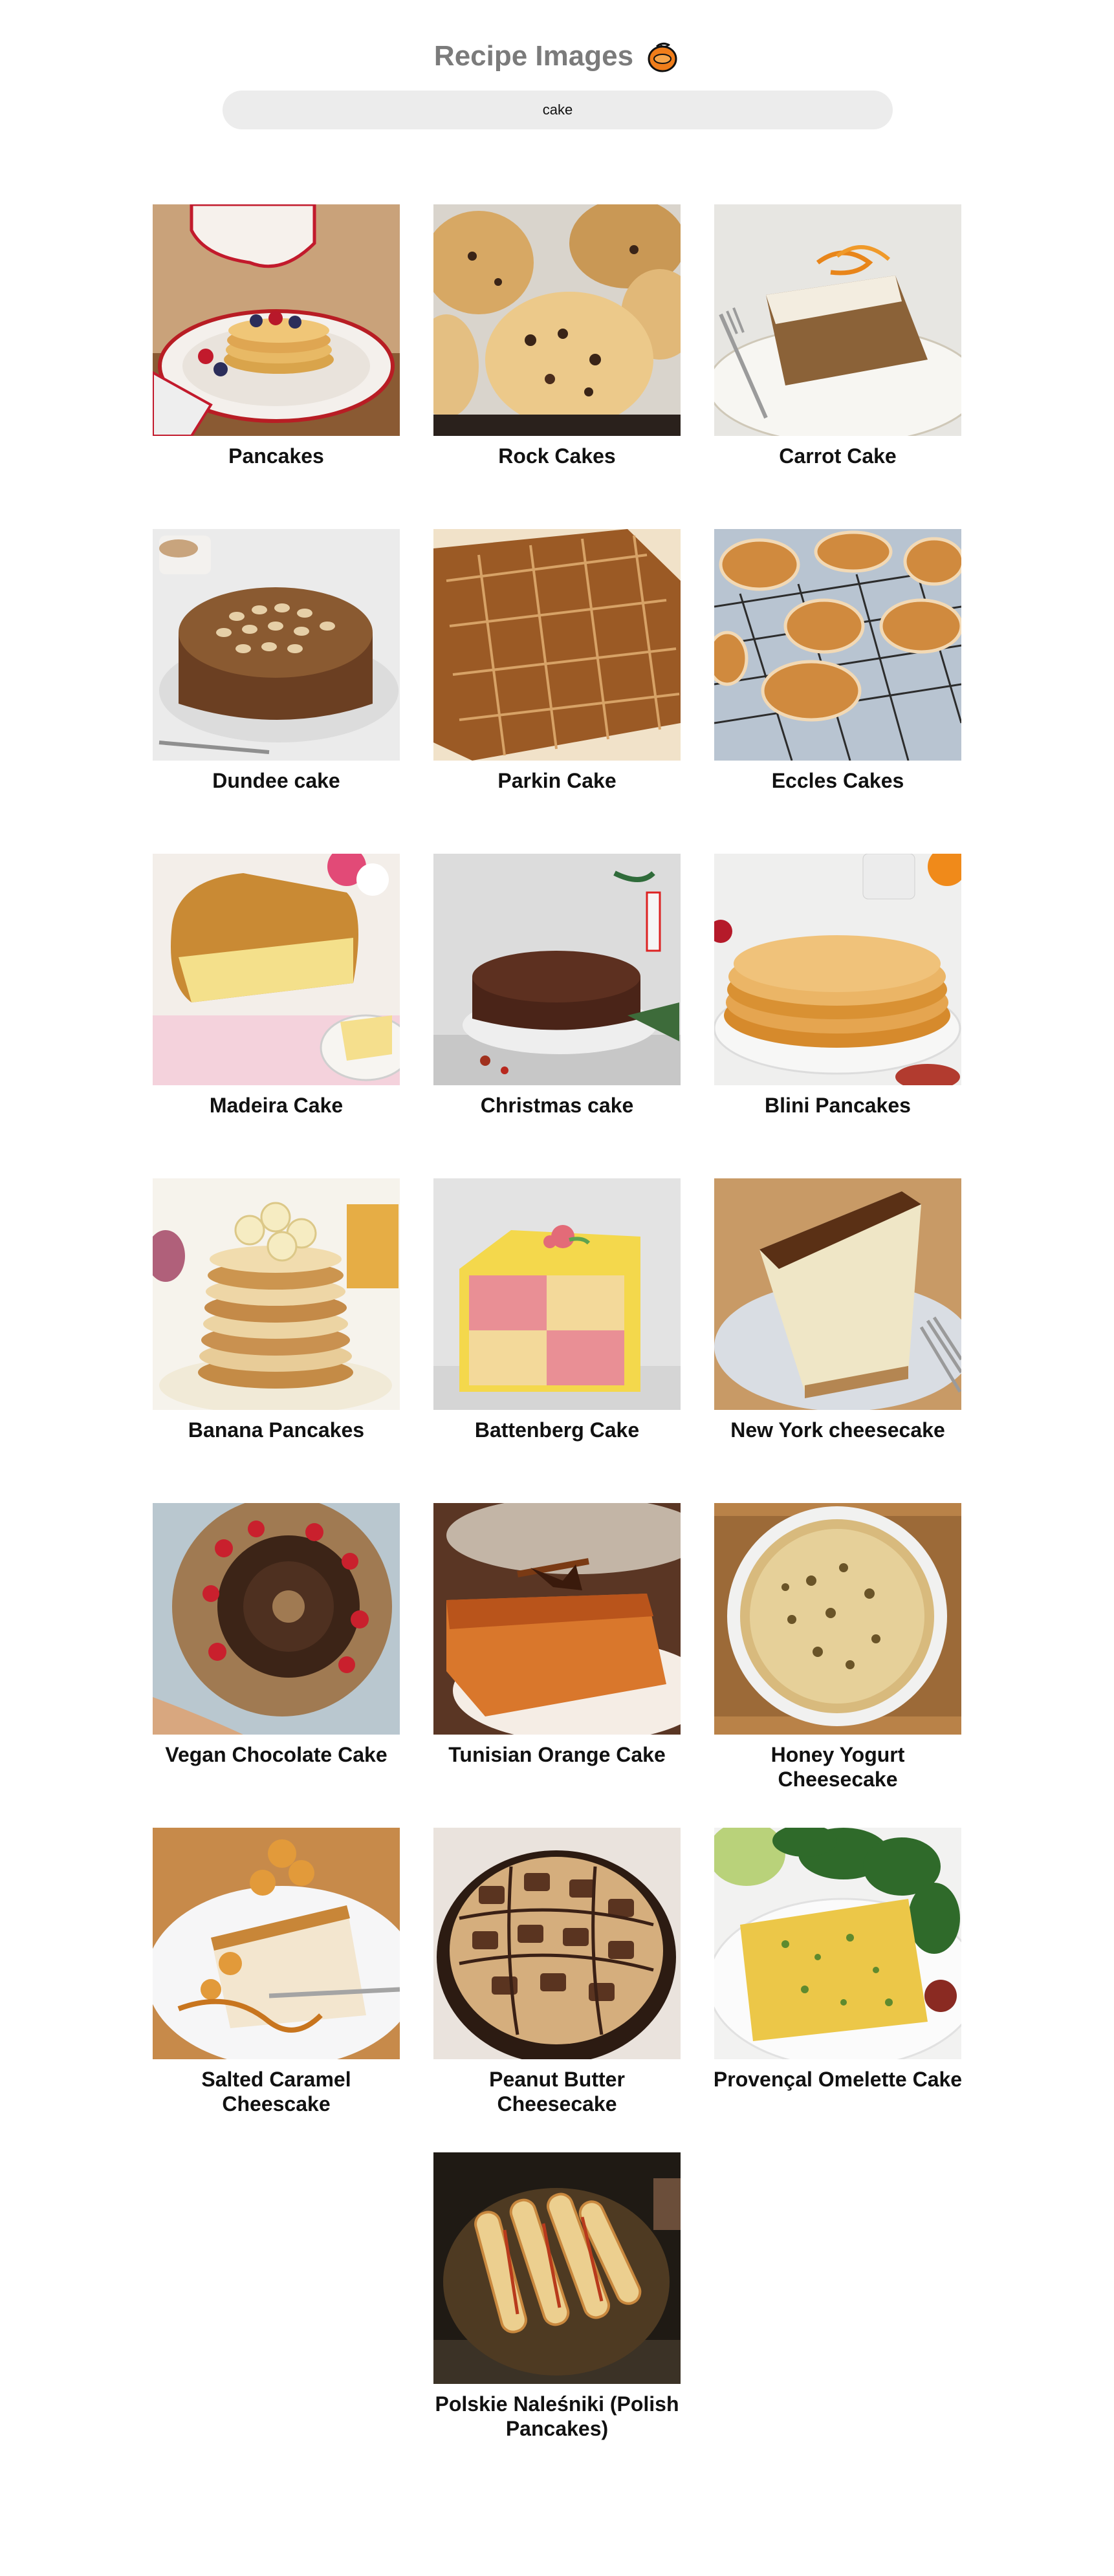  I want to click on recipe-card-banana-pancakes: Banana Pancakes, so click(276, 1340).